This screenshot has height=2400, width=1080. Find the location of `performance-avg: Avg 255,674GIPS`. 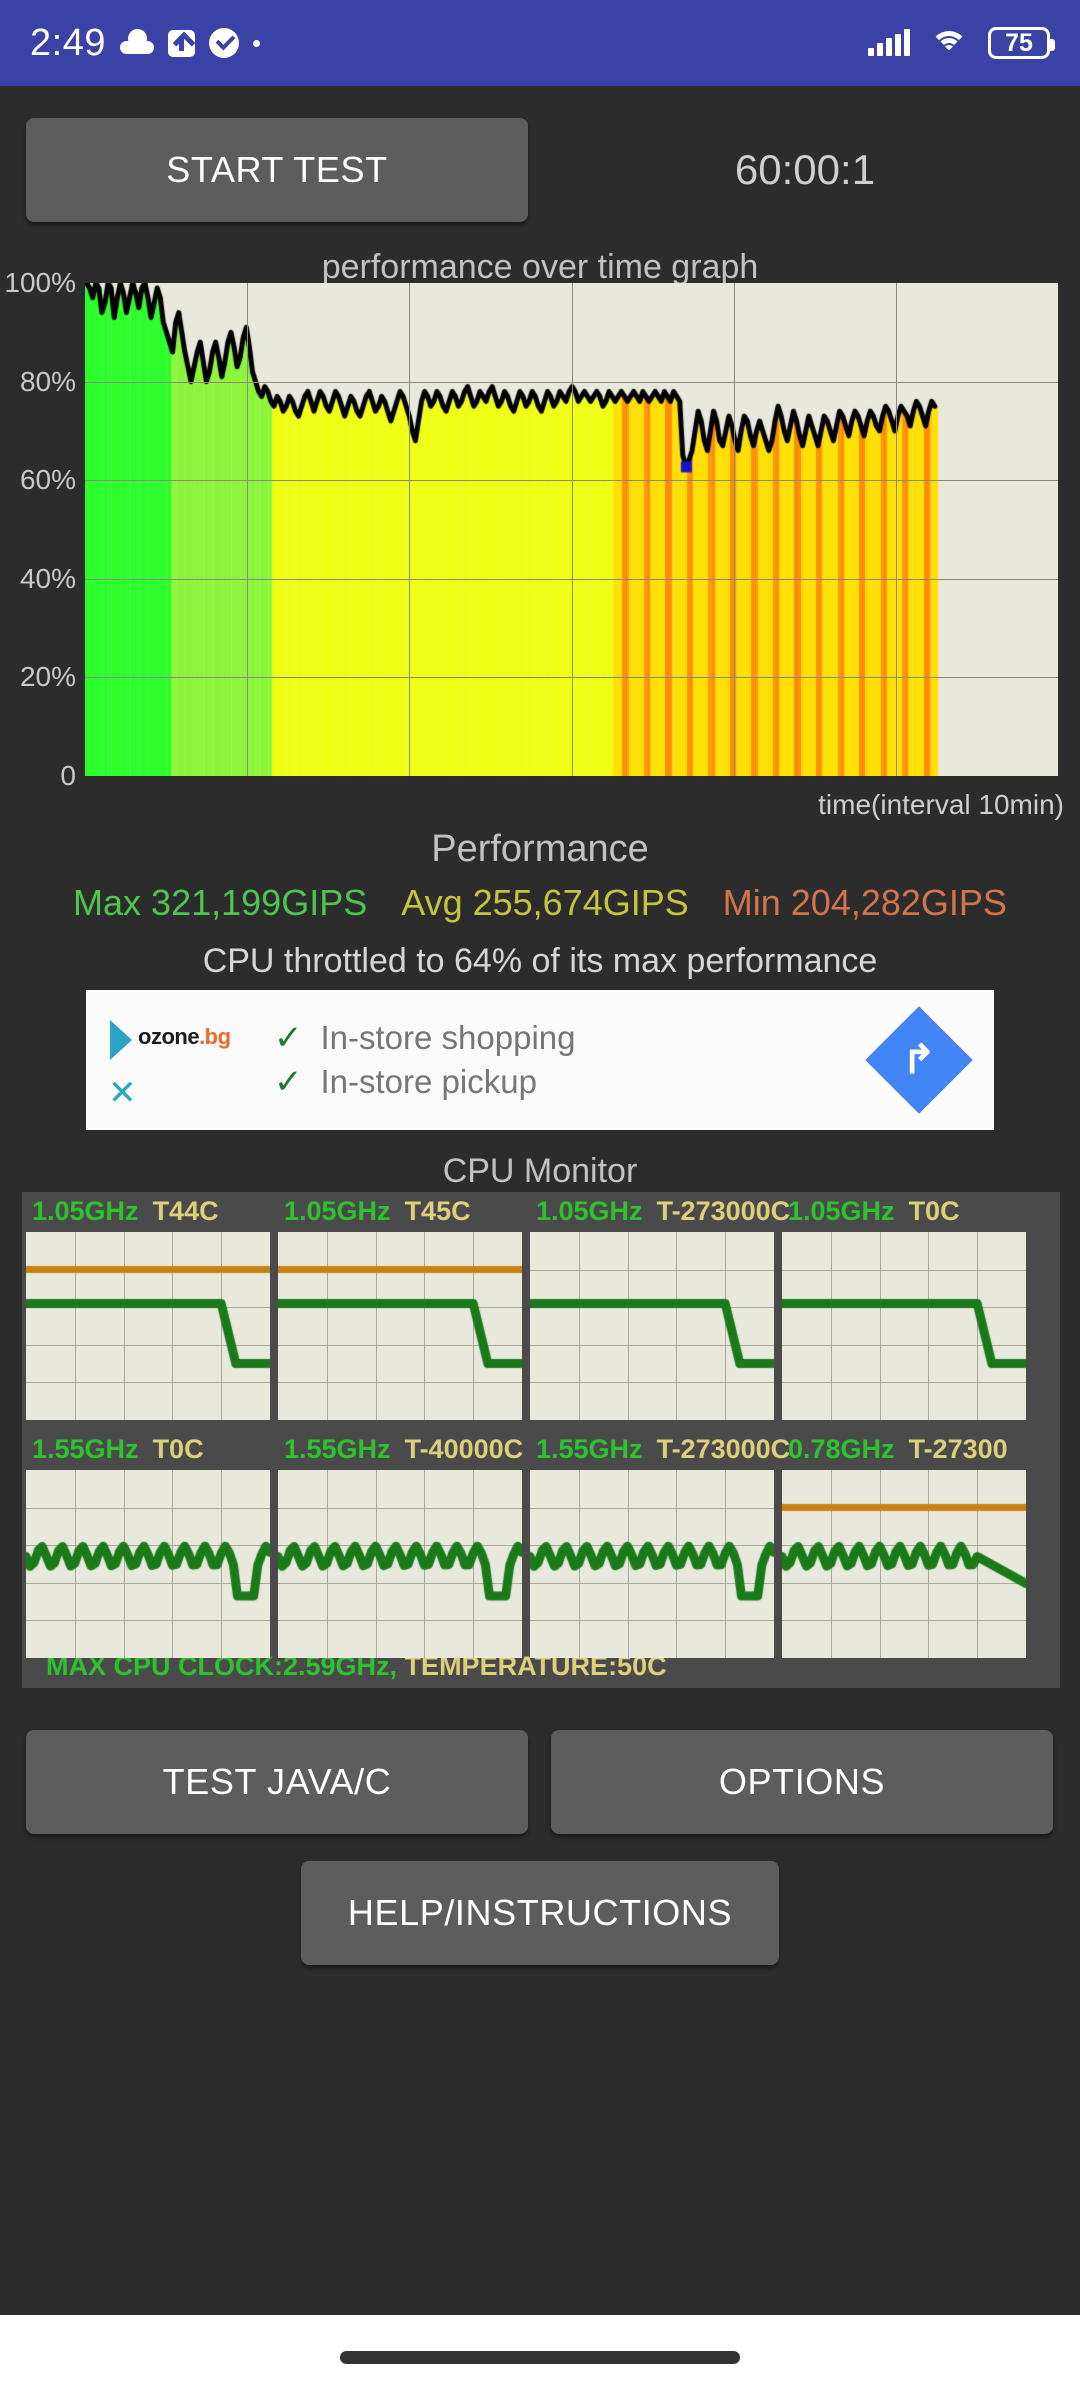

performance-avg: Avg 255,674GIPS is located at coordinates (545, 902).